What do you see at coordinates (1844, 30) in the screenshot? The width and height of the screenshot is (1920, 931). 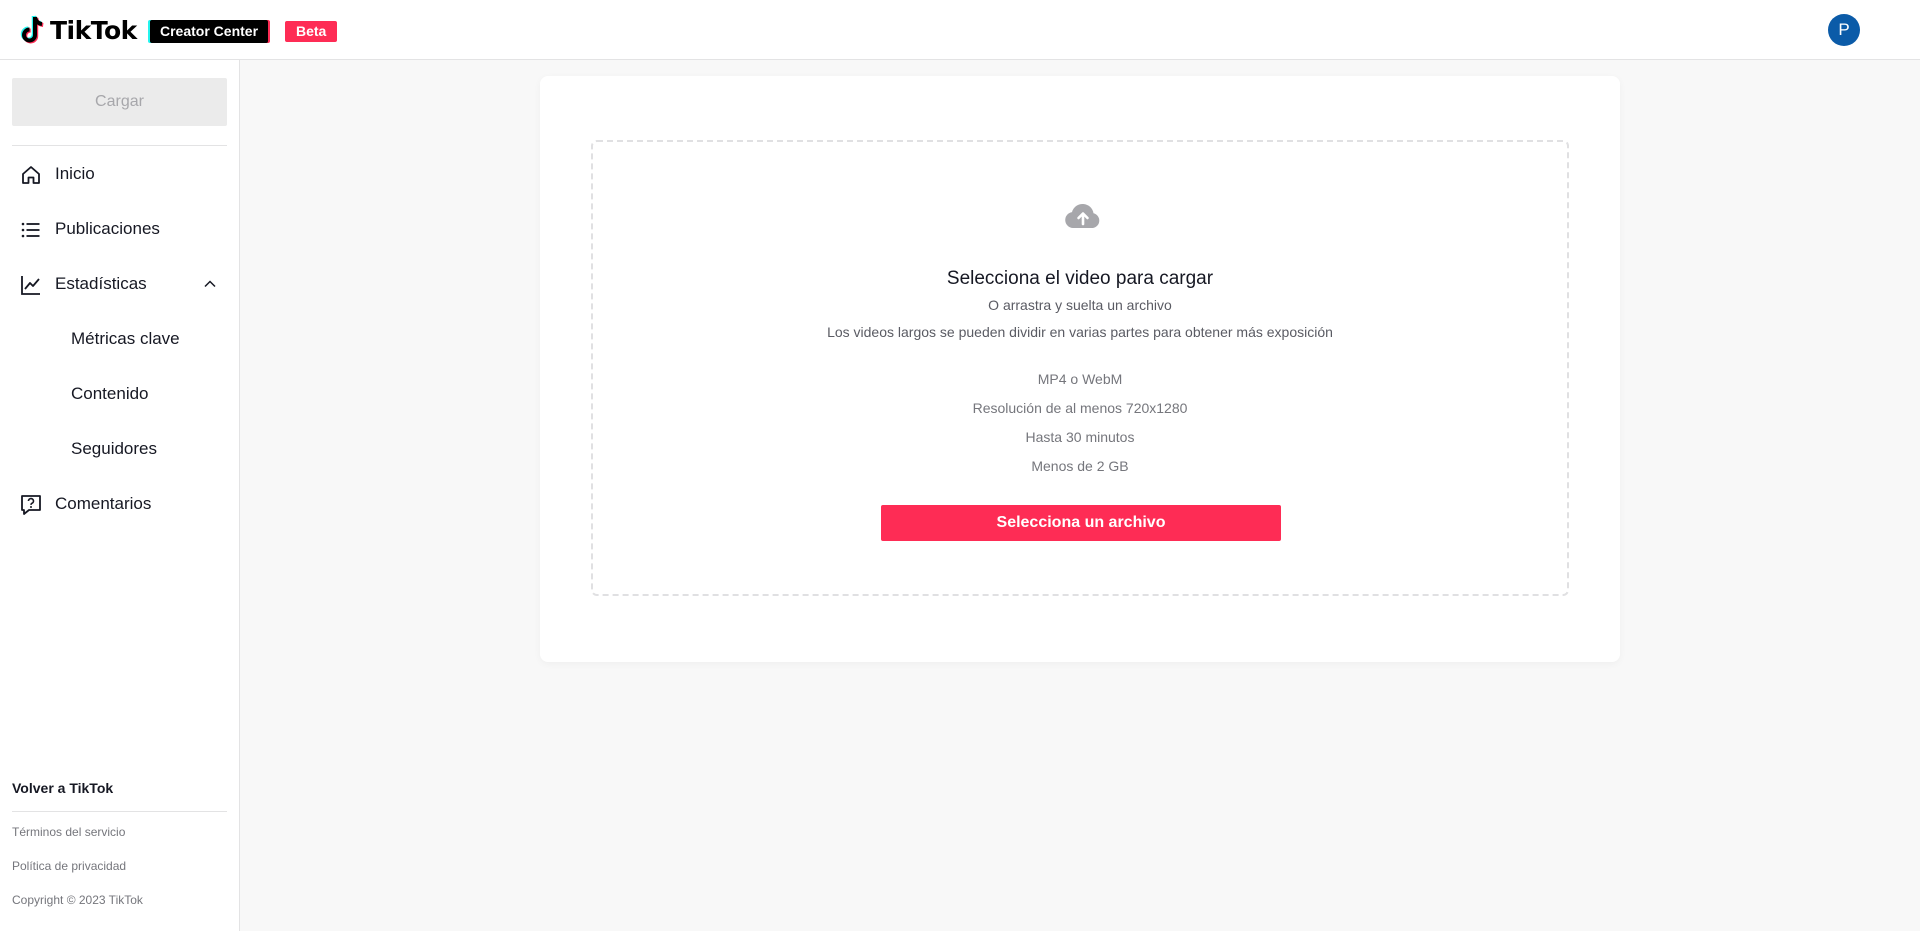 I see `avatar: P` at bounding box center [1844, 30].